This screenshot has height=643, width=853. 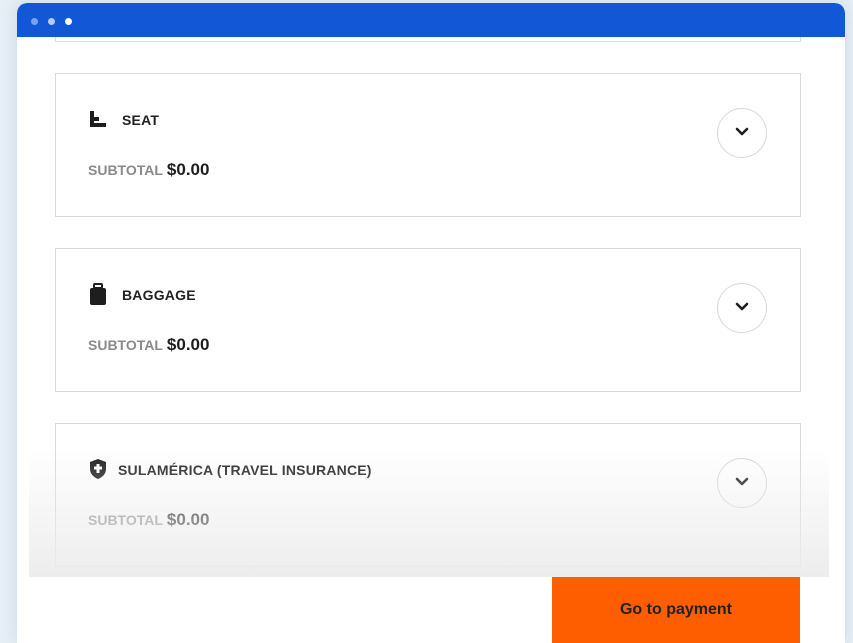 I want to click on window-maximize-dot, so click(x=68, y=21).